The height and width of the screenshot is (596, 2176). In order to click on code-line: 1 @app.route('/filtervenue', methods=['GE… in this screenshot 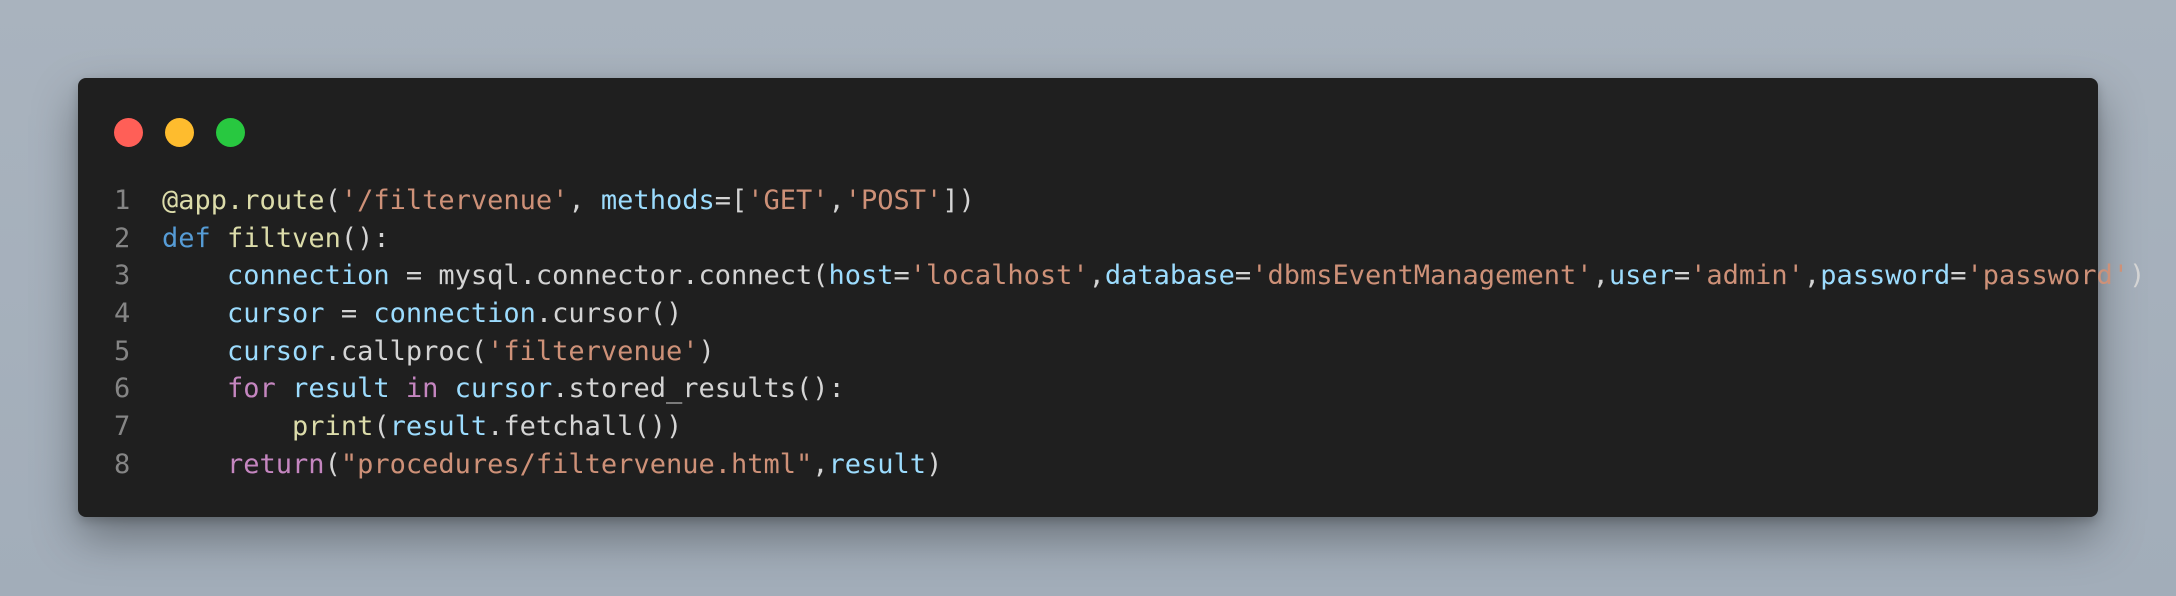, I will do `click(1096, 201)`.